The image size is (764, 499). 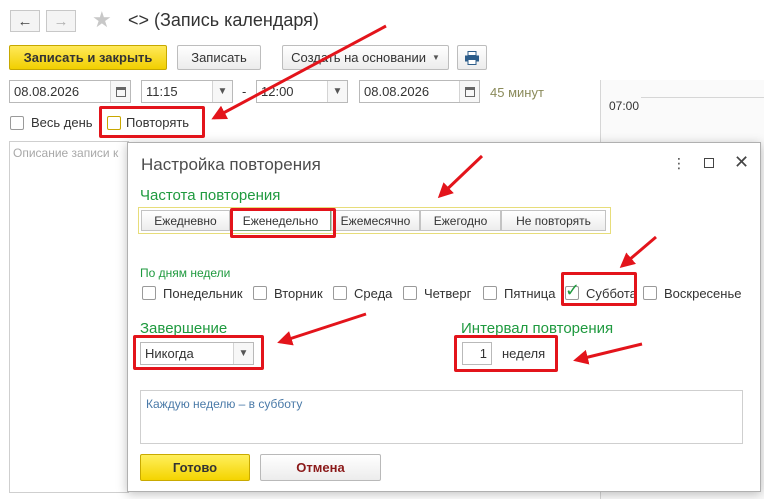 I want to click on tuesday-label: Вторник, so click(x=298, y=293).